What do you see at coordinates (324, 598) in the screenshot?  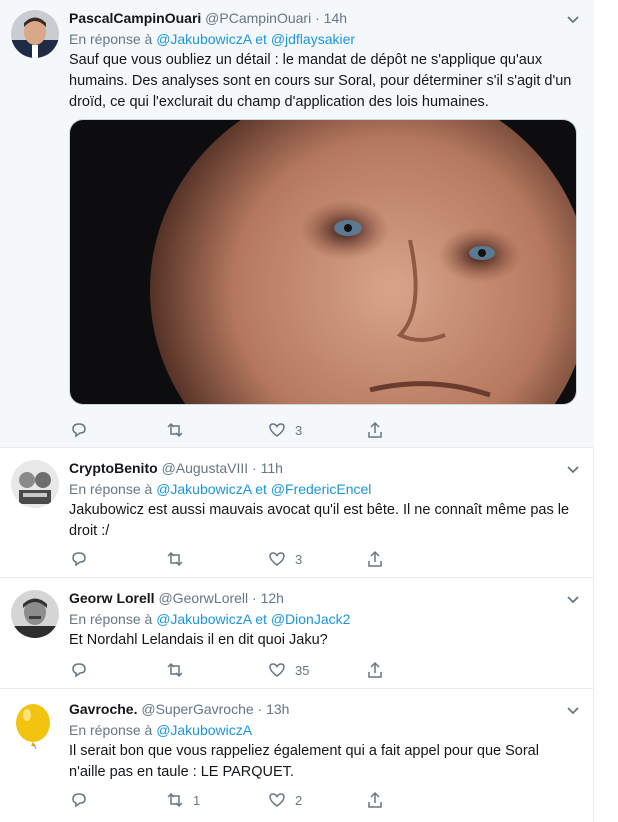 I see `tweet-header: Georw Lorell @GeorwLorell · 12h` at bounding box center [324, 598].